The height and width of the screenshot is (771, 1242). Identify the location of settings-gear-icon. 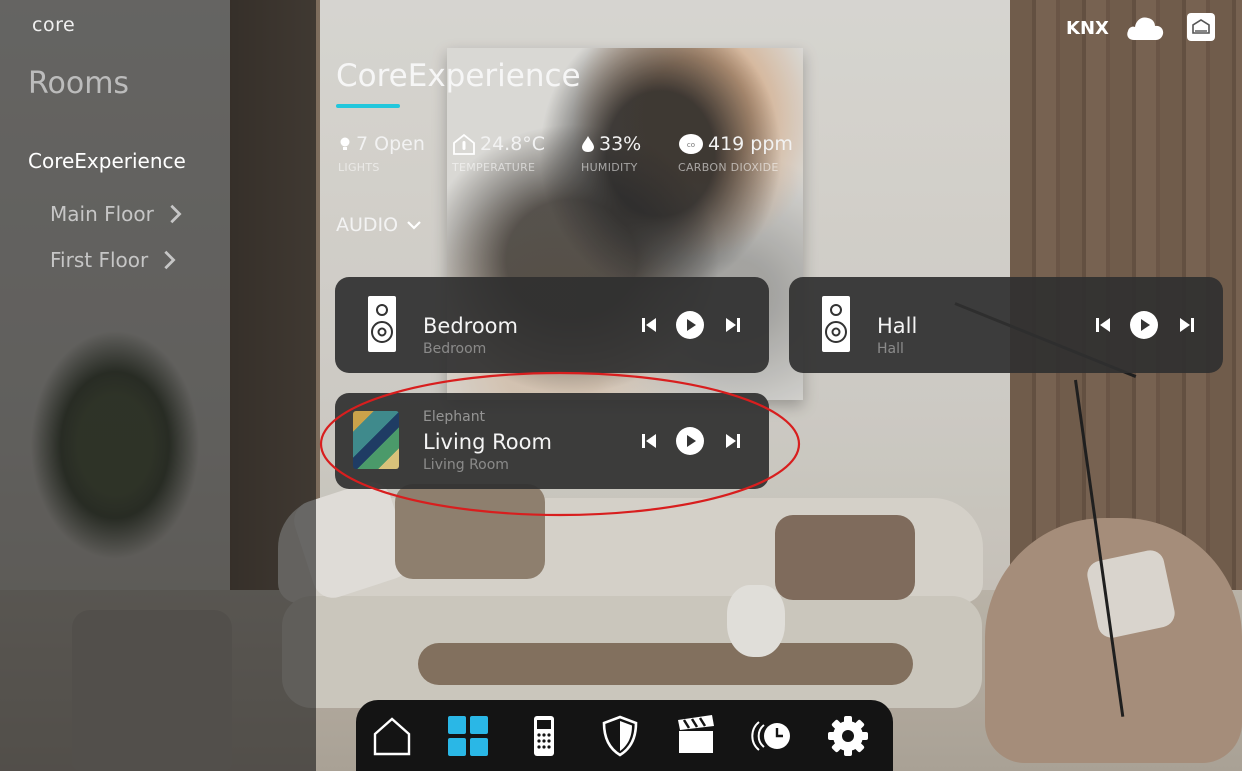
(848, 736).